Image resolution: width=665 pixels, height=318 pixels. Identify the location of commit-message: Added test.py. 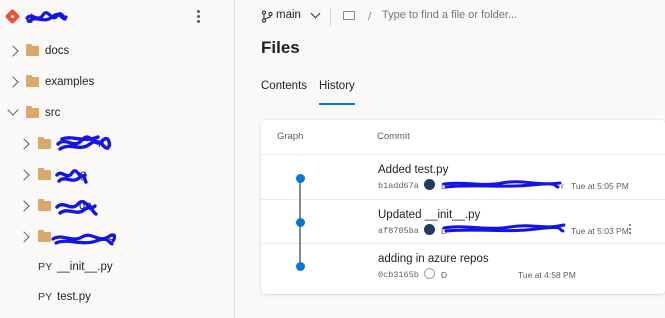
(413, 170).